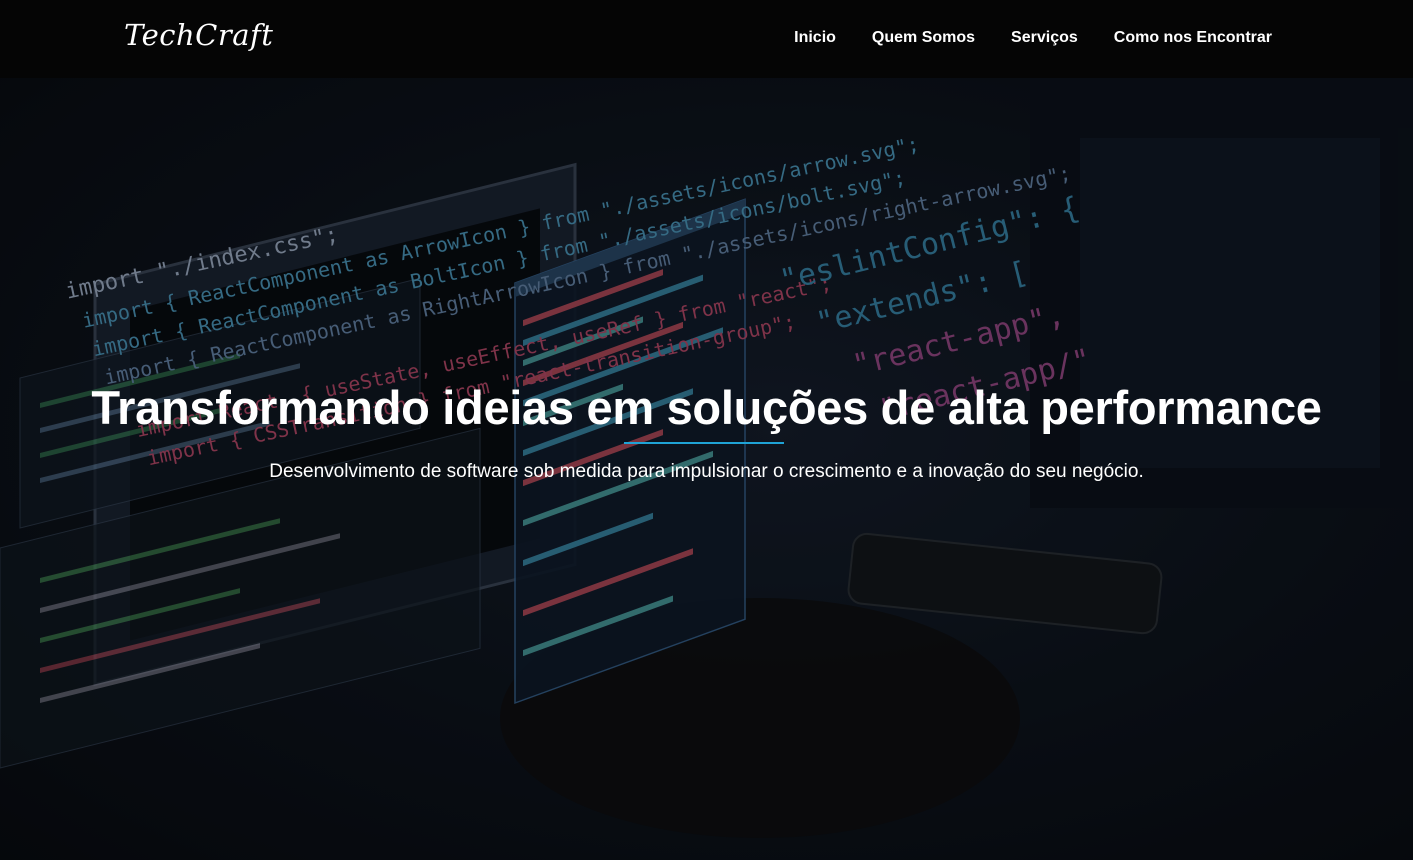 Image resolution: width=1413 pixels, height=860 pixels. What do you see at coordinates (1193, 38) in the screenshot?
I see `nav-link-como-nos-encontrar: Como nos Encontrar` at bounding box center [1193, 38].